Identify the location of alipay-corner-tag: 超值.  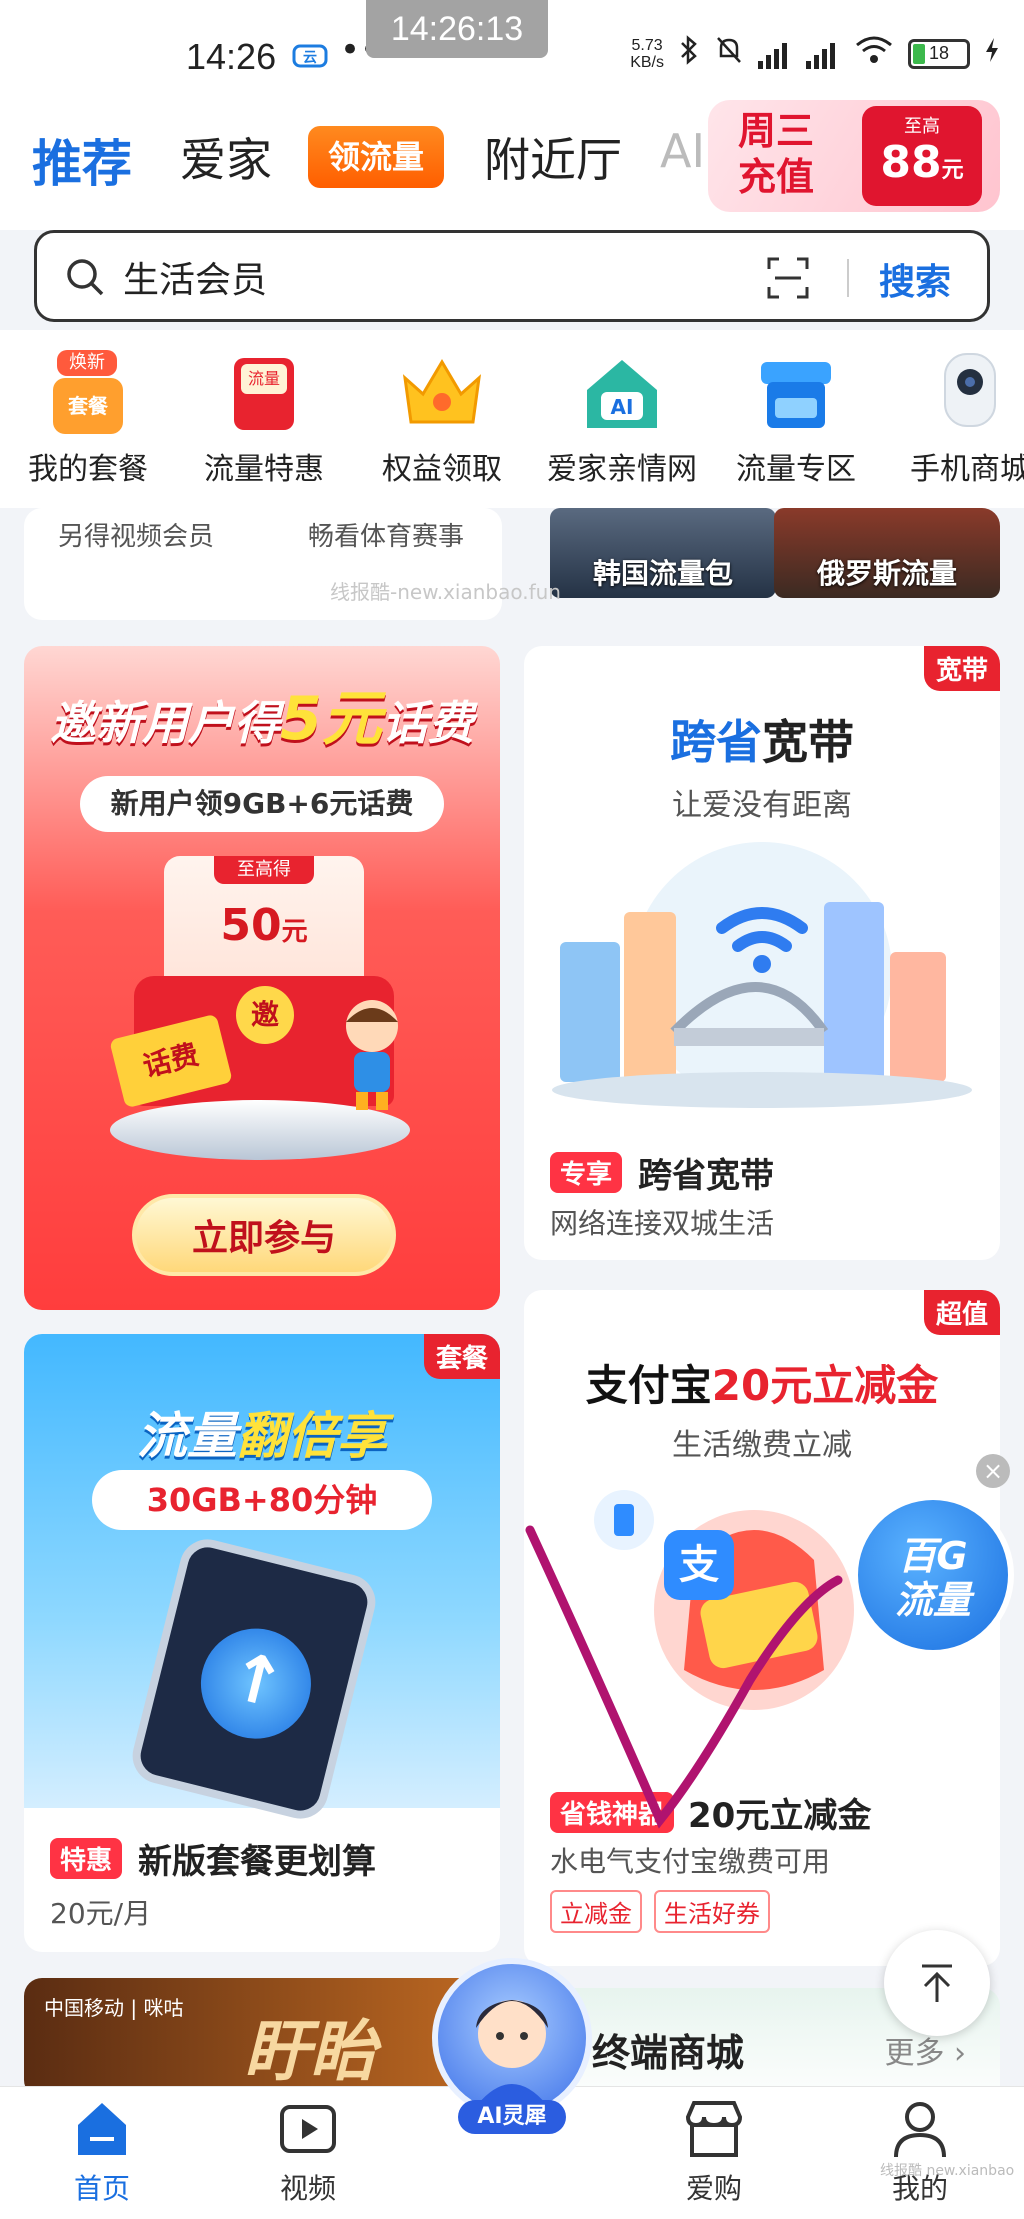
(961, 1312).